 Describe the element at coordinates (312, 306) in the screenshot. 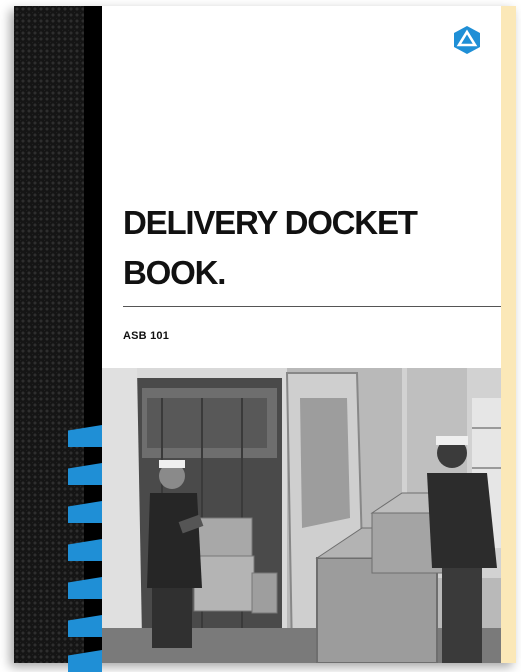

I see `divider` at that location.